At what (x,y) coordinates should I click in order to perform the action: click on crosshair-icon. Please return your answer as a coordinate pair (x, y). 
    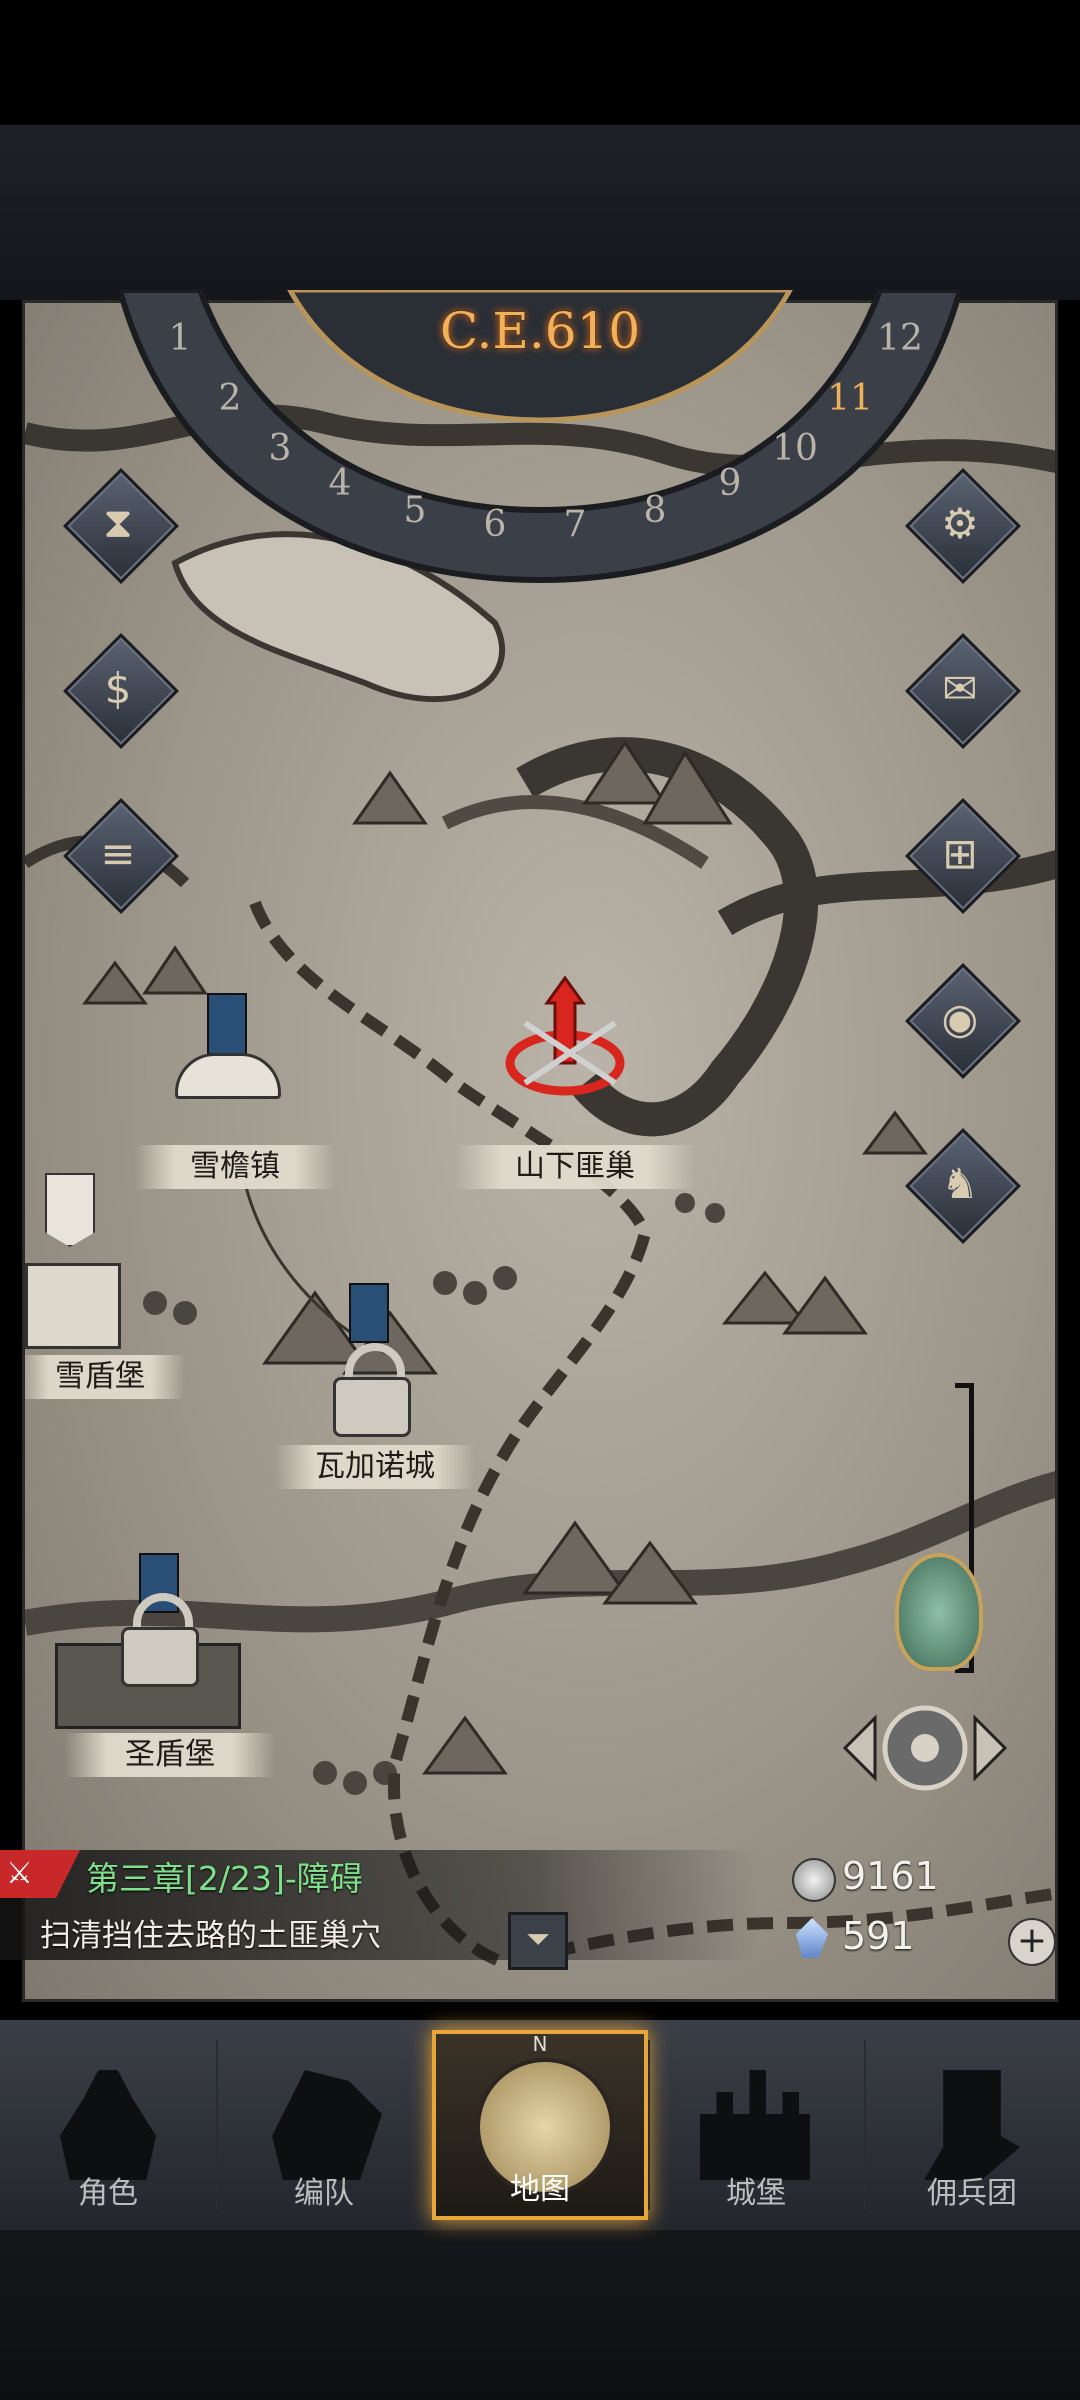
    Looking at the image, I should click on (925, 1748).